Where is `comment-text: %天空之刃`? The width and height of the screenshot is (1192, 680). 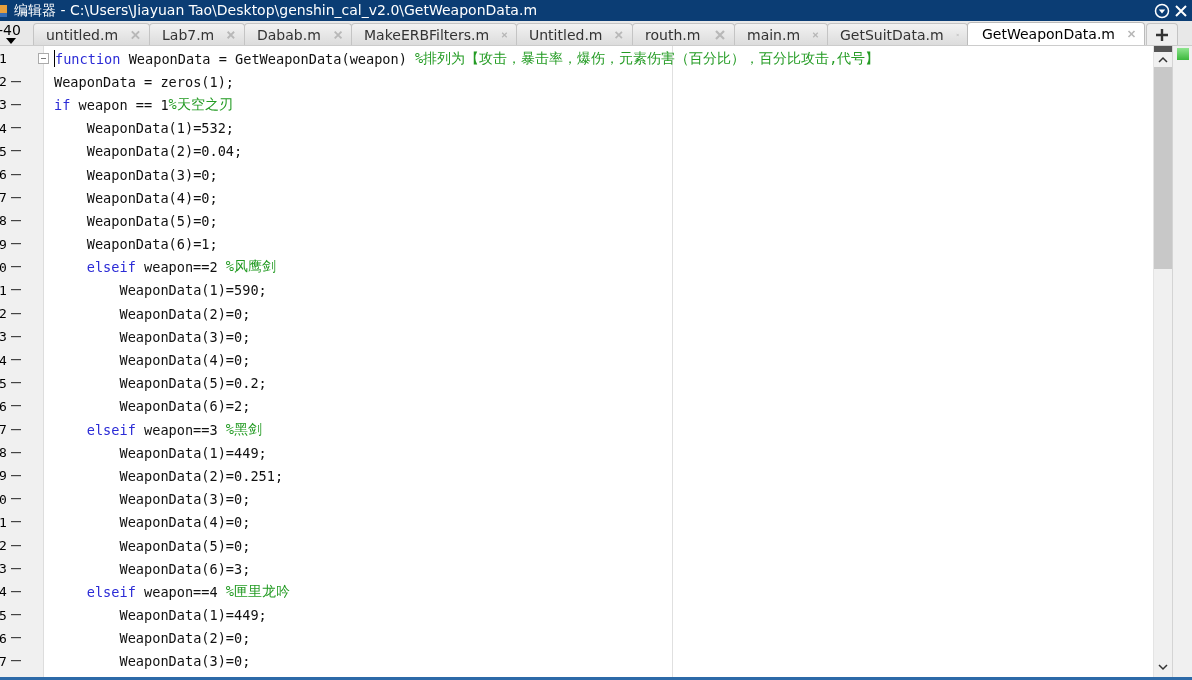 comment-text: %天空之刃 is located at coordinates (200, 104).